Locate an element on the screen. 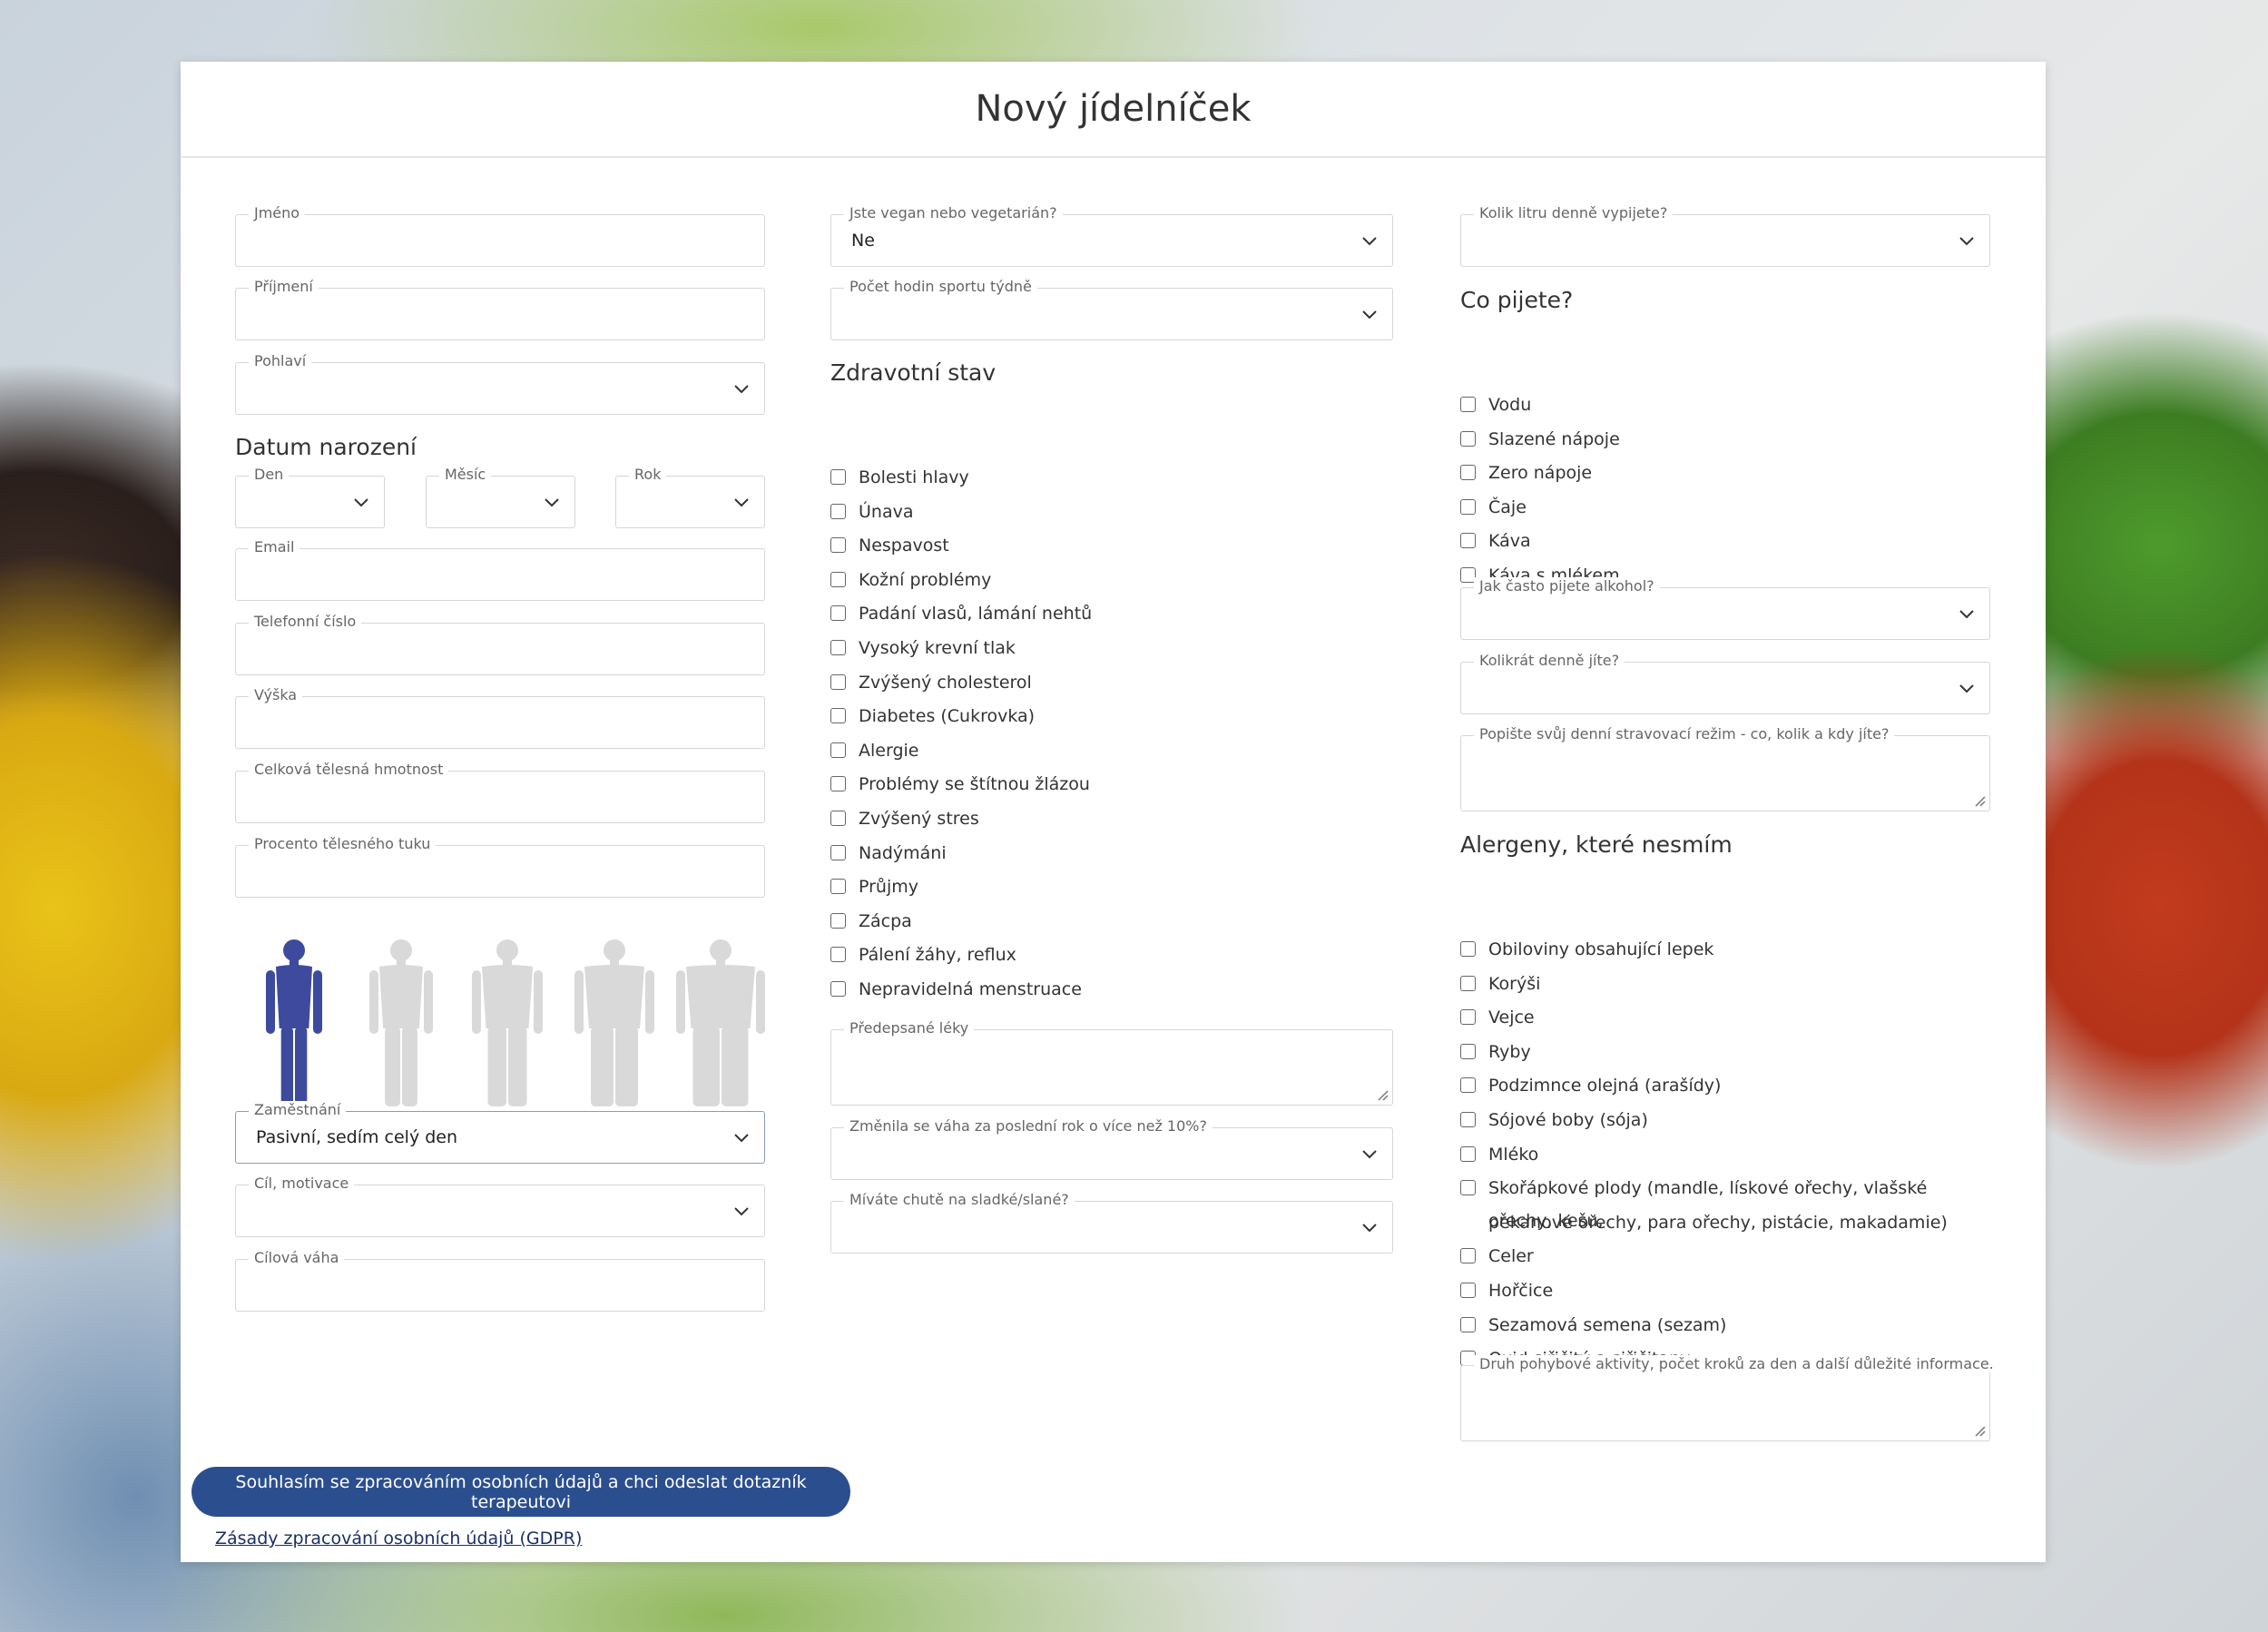  weight-field: Celková tělesná hmotnost is located at coordinates (500, 792).